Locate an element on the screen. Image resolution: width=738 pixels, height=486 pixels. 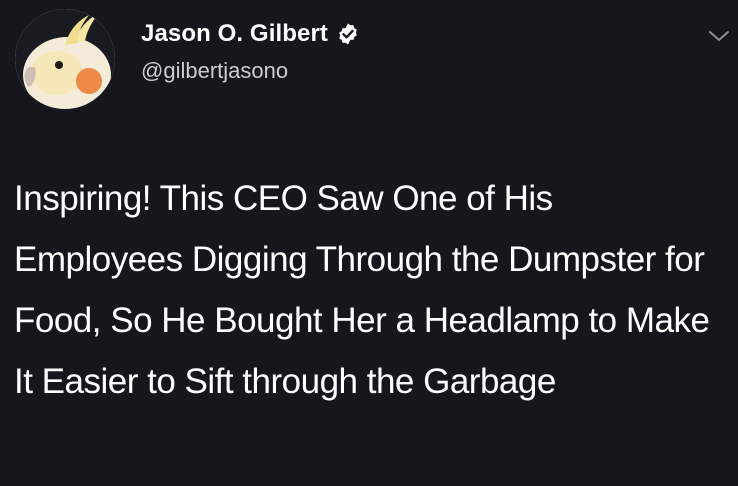
author-name-row: Jason O. Gilbert is located at coordinates (250, 34).